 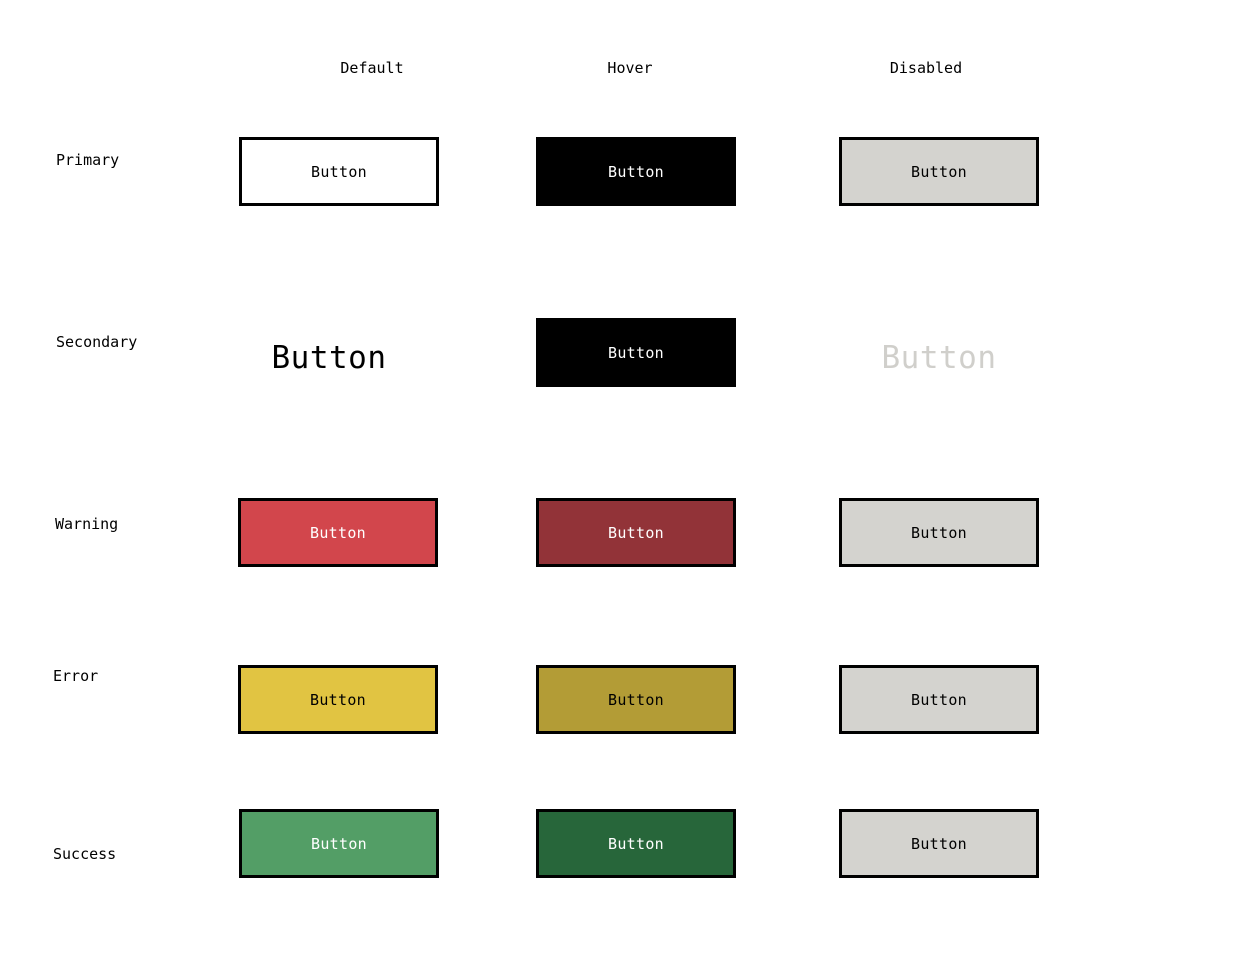 I want to click on primary-disabled-button: Button, so click(x=939, y=171).